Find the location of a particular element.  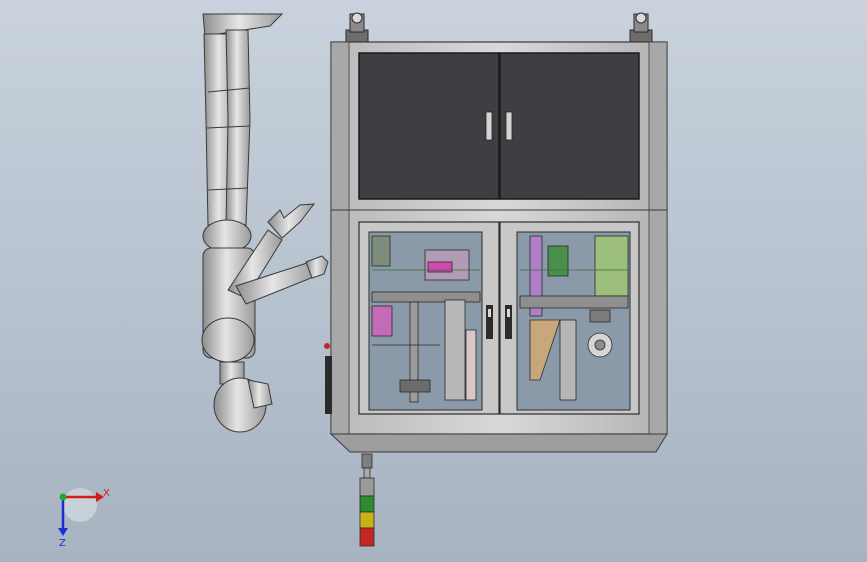

upper-door-right is located at coordinates (569, 126).